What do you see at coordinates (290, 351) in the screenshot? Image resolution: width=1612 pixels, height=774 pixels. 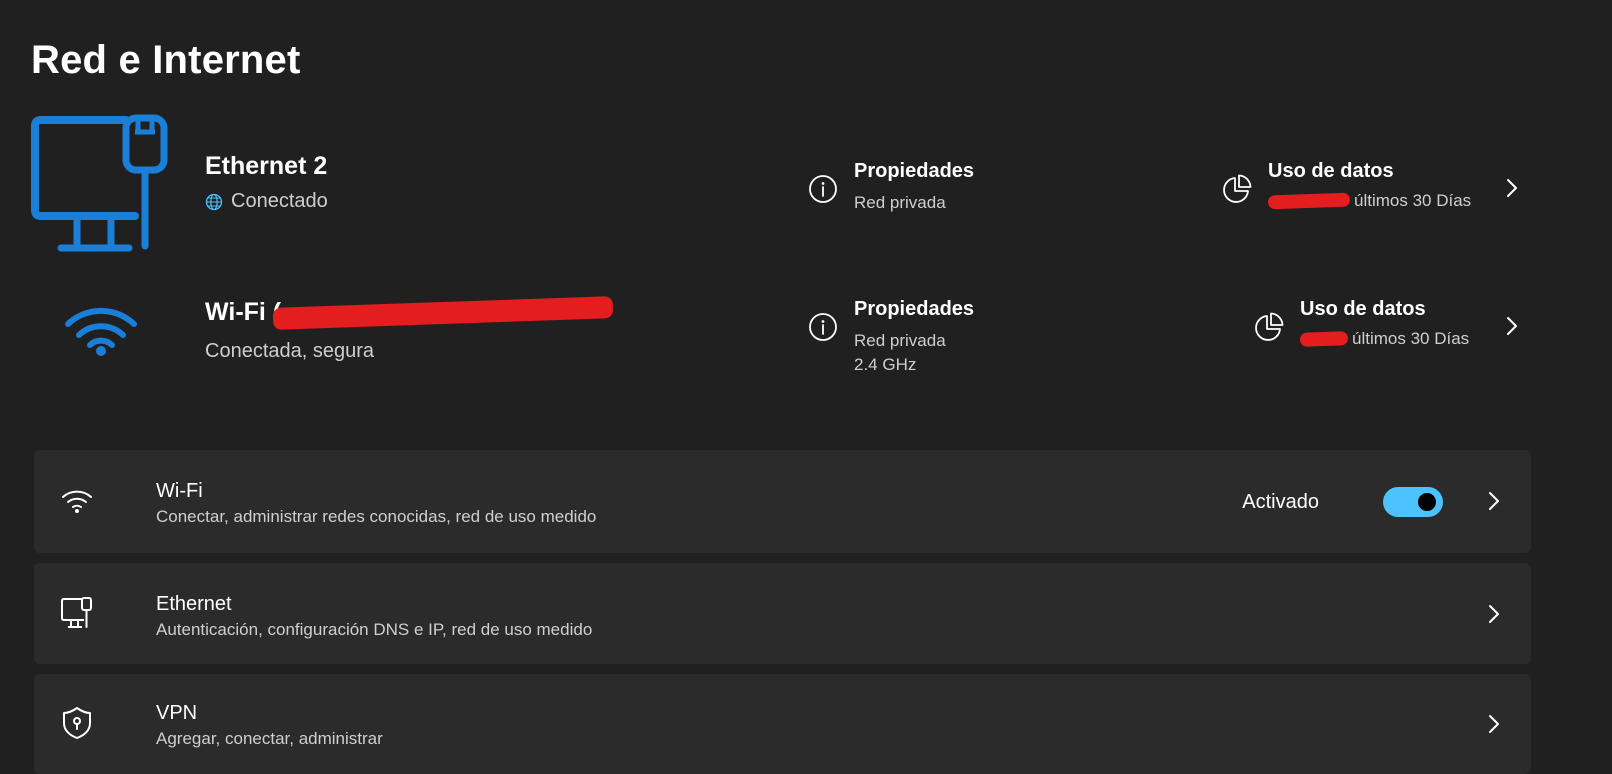 I see `connection-status: Conectada, segura` at bounding box center [290, 351].